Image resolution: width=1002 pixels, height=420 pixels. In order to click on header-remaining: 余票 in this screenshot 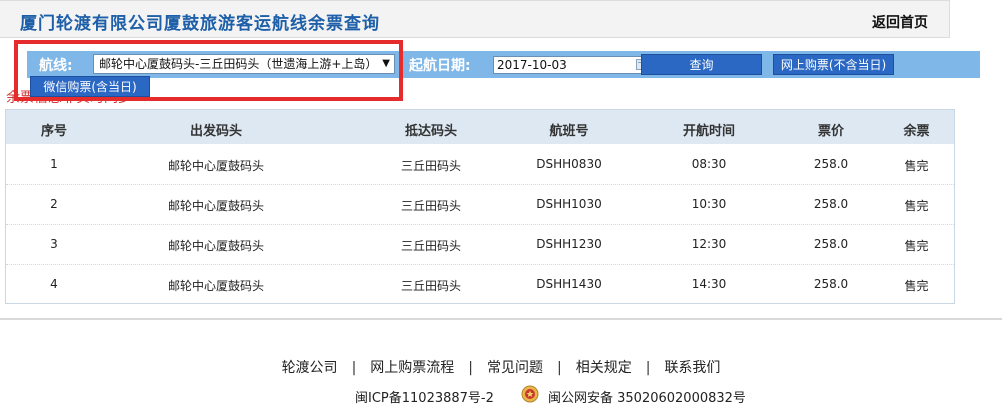, I will do `click(916, 131)`.